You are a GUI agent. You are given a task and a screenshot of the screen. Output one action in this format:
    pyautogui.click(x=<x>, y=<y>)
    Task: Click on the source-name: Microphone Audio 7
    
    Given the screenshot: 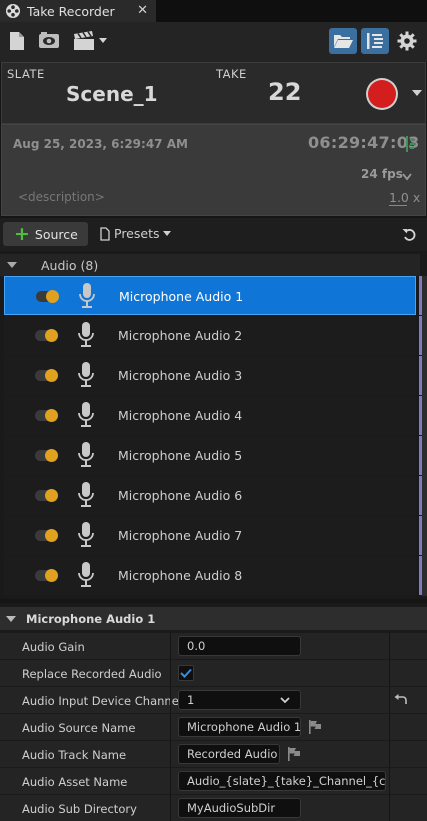 What is the action you would take?
    pyautogui.click(x=180, y=535)
    